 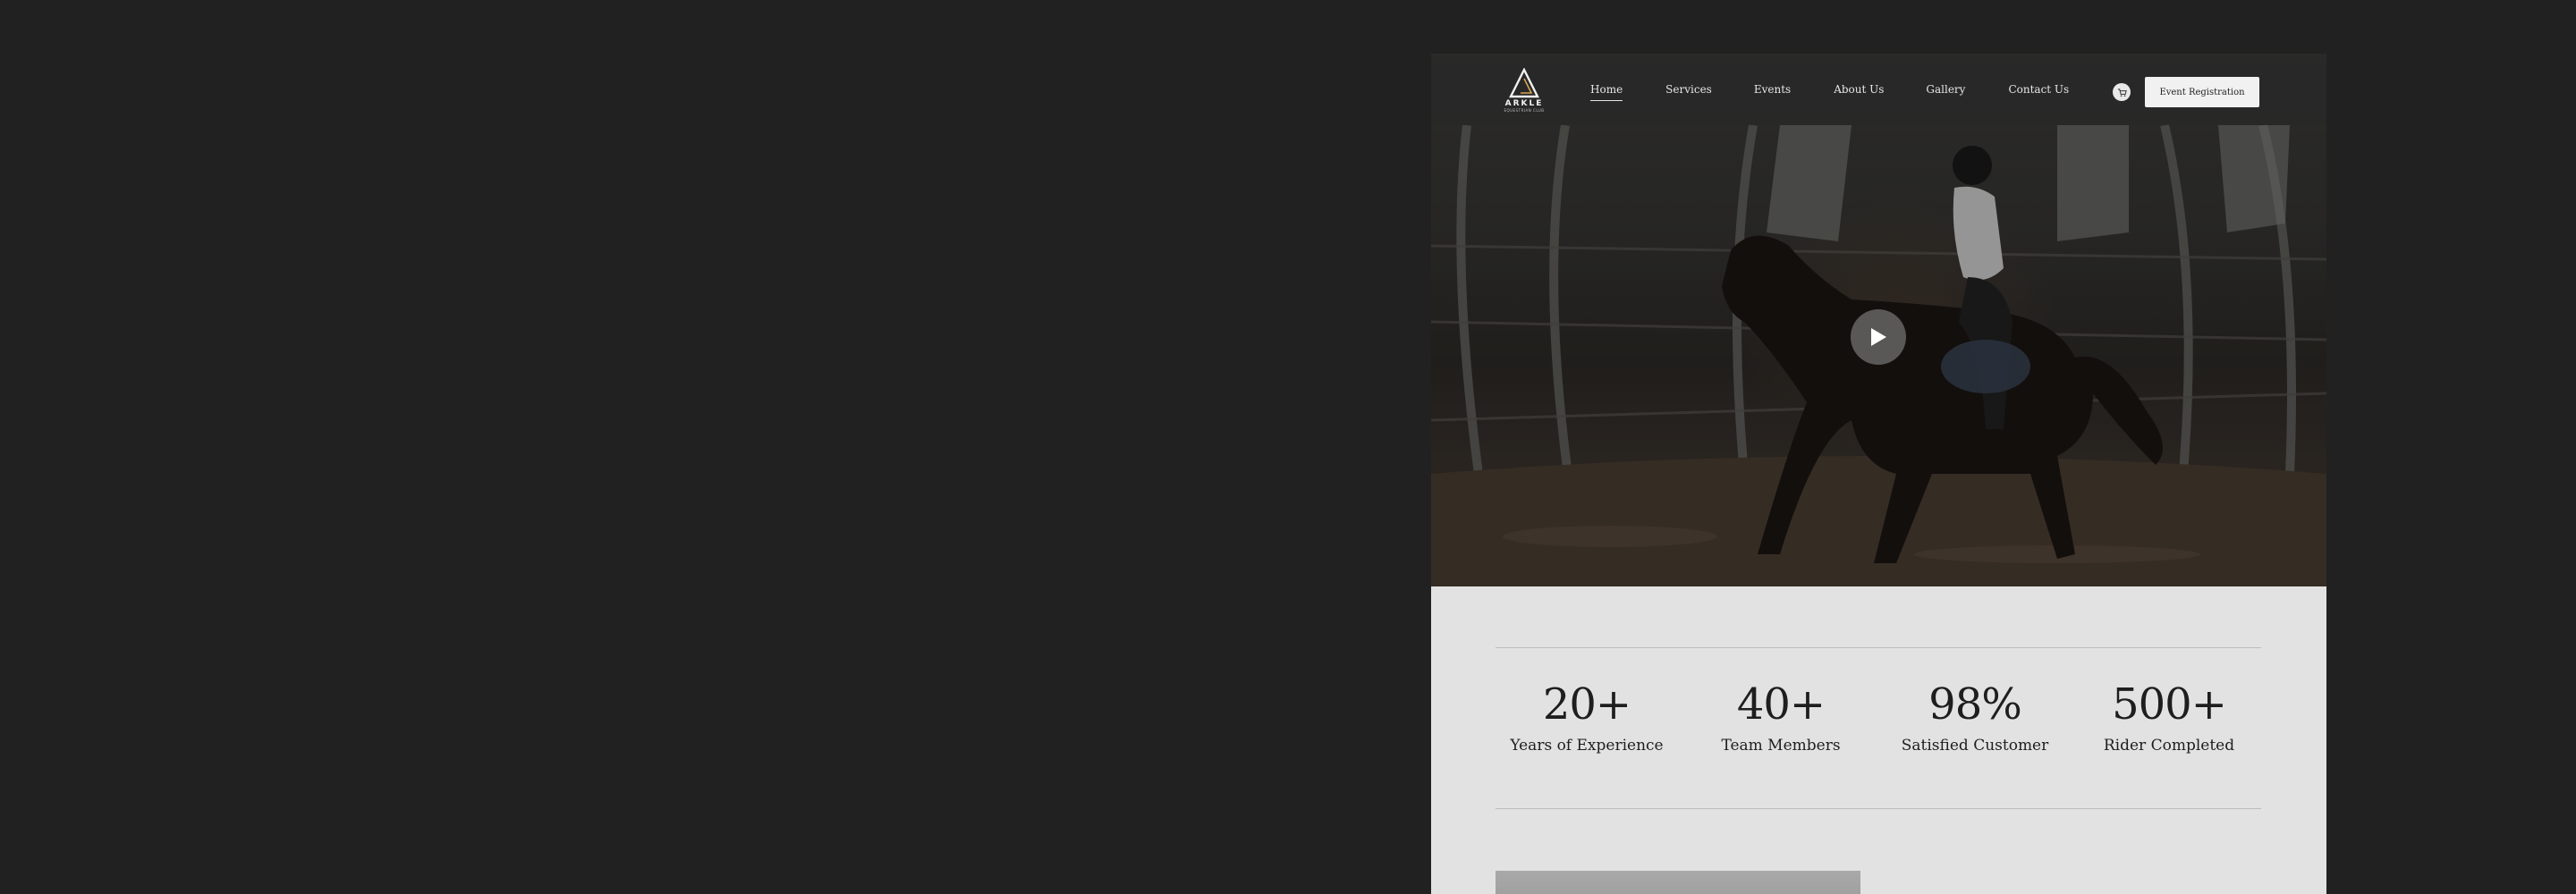 What do you see at coordinates (1587, 746) in the screenshot?
I see `stat-label: Years of Experience` at bounding box center [1587, 746].